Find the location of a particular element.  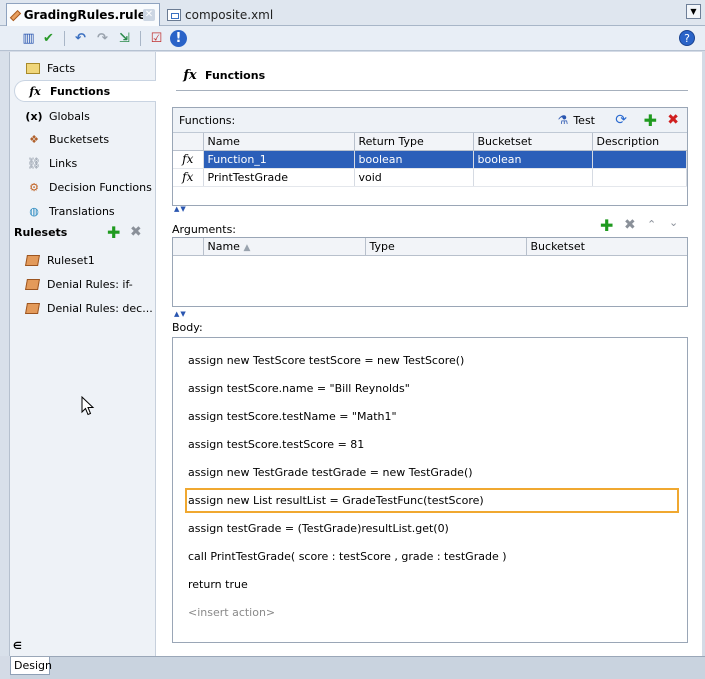

nav-item-globals: (x) Globals is located at coordinates (85, 116).